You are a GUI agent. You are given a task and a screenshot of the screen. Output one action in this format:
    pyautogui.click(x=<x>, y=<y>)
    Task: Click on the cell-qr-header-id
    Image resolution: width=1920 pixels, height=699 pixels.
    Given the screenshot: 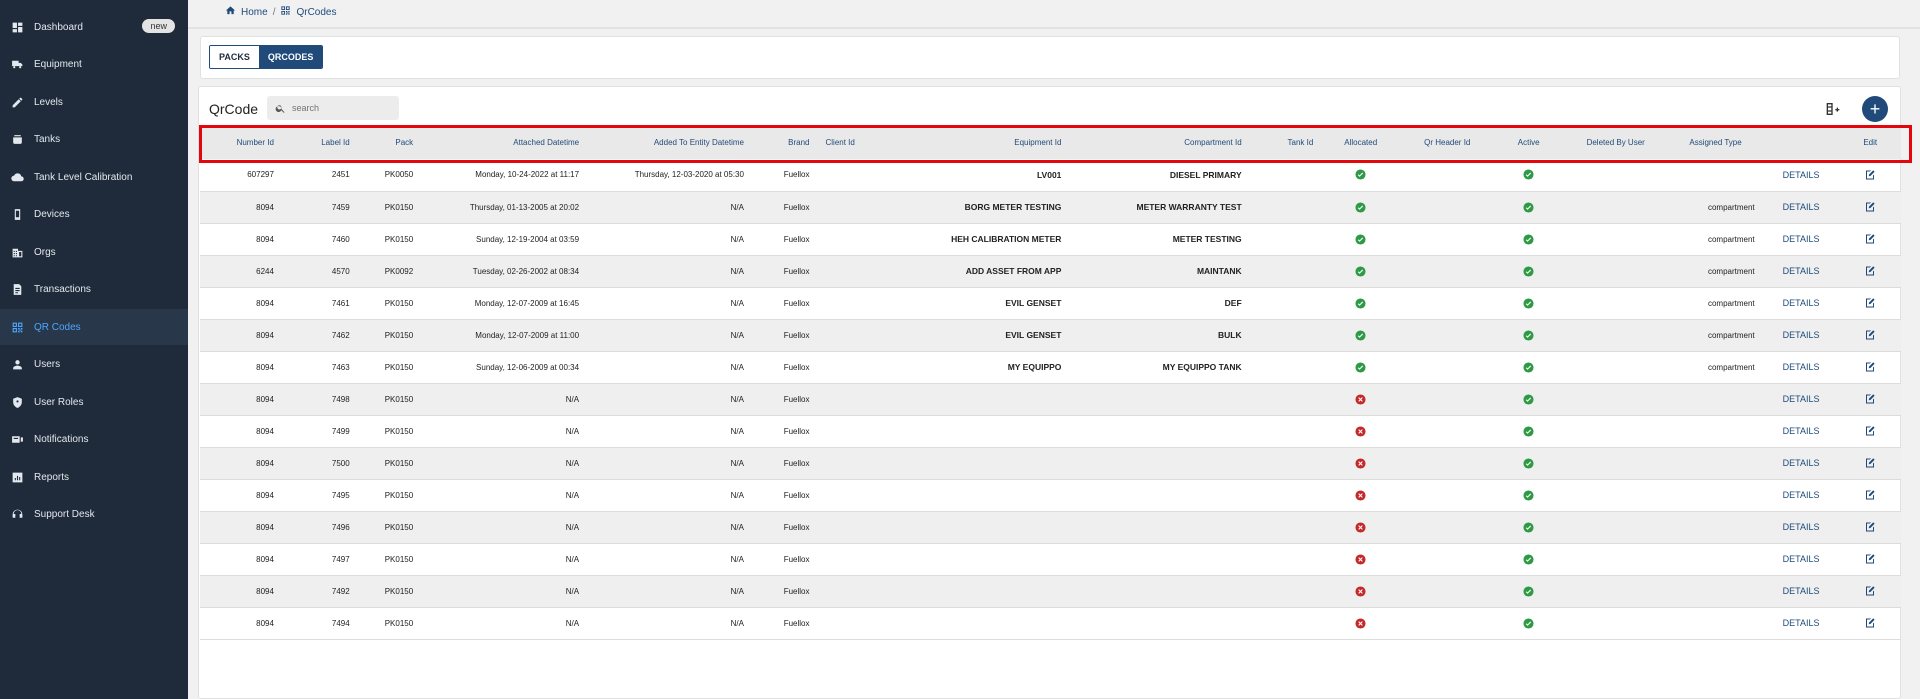 What is the action you would take?
    pyautogui.click(x=1447, y=495)
    